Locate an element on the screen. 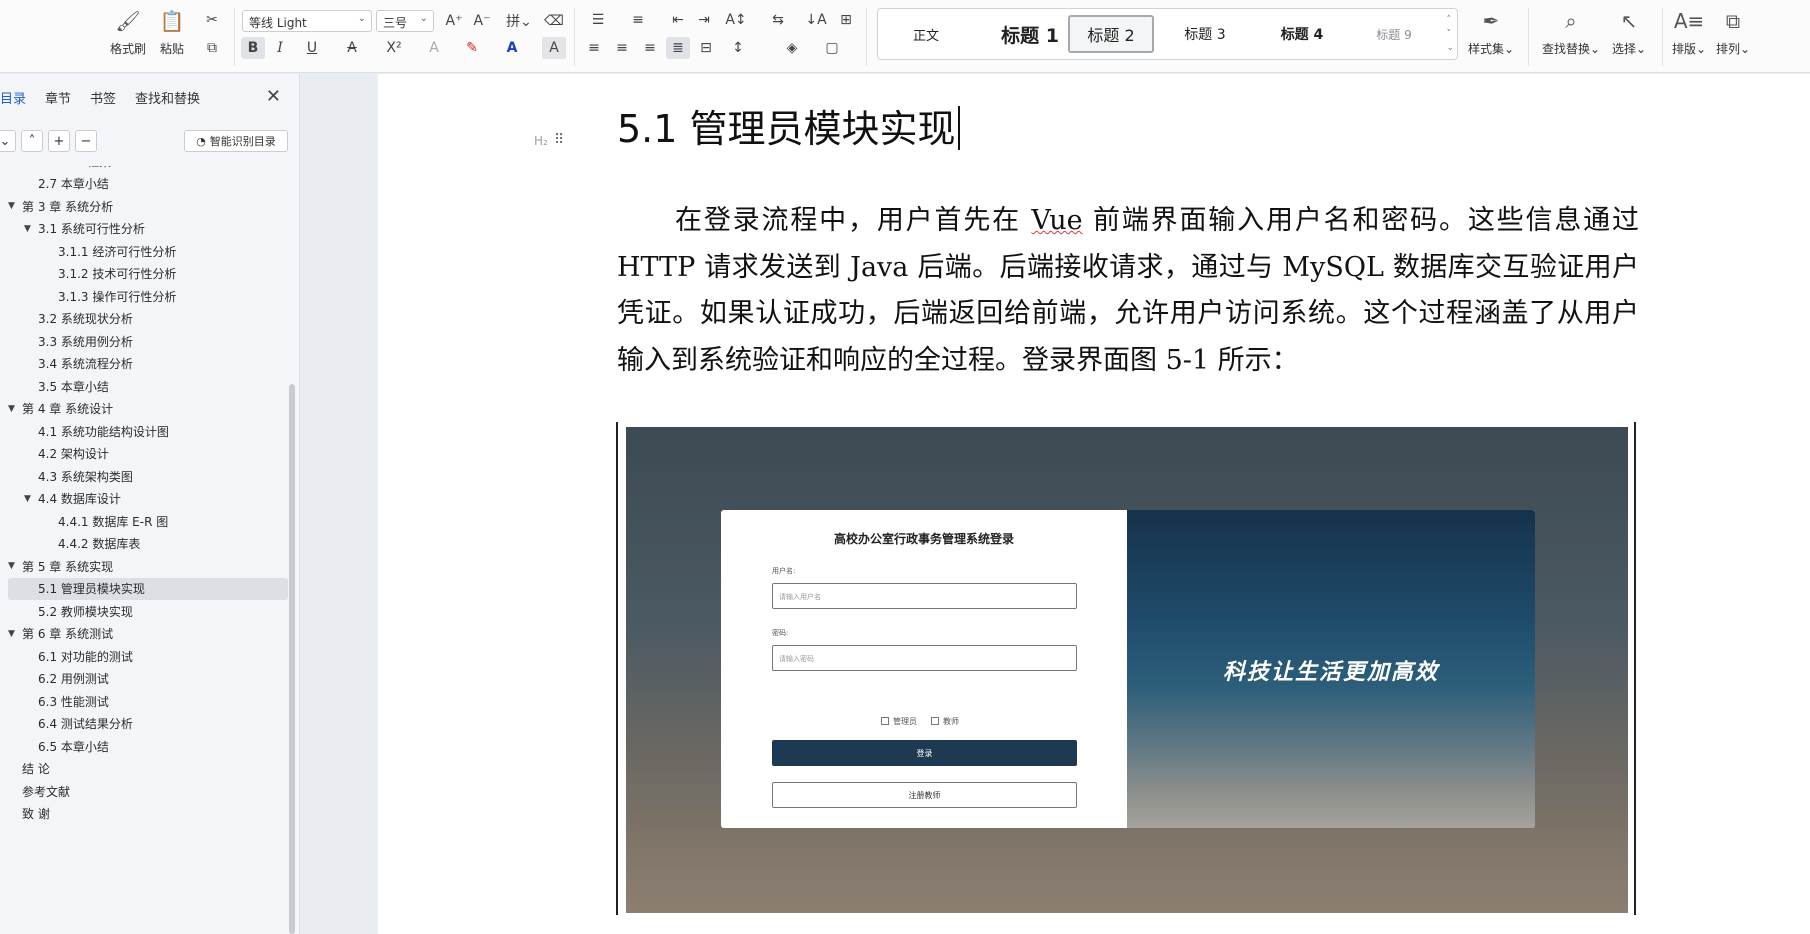 This screenshot has height=934, width=1810. toc-item: 6.4 测试结果分析 is located at coordinates (148, 724).